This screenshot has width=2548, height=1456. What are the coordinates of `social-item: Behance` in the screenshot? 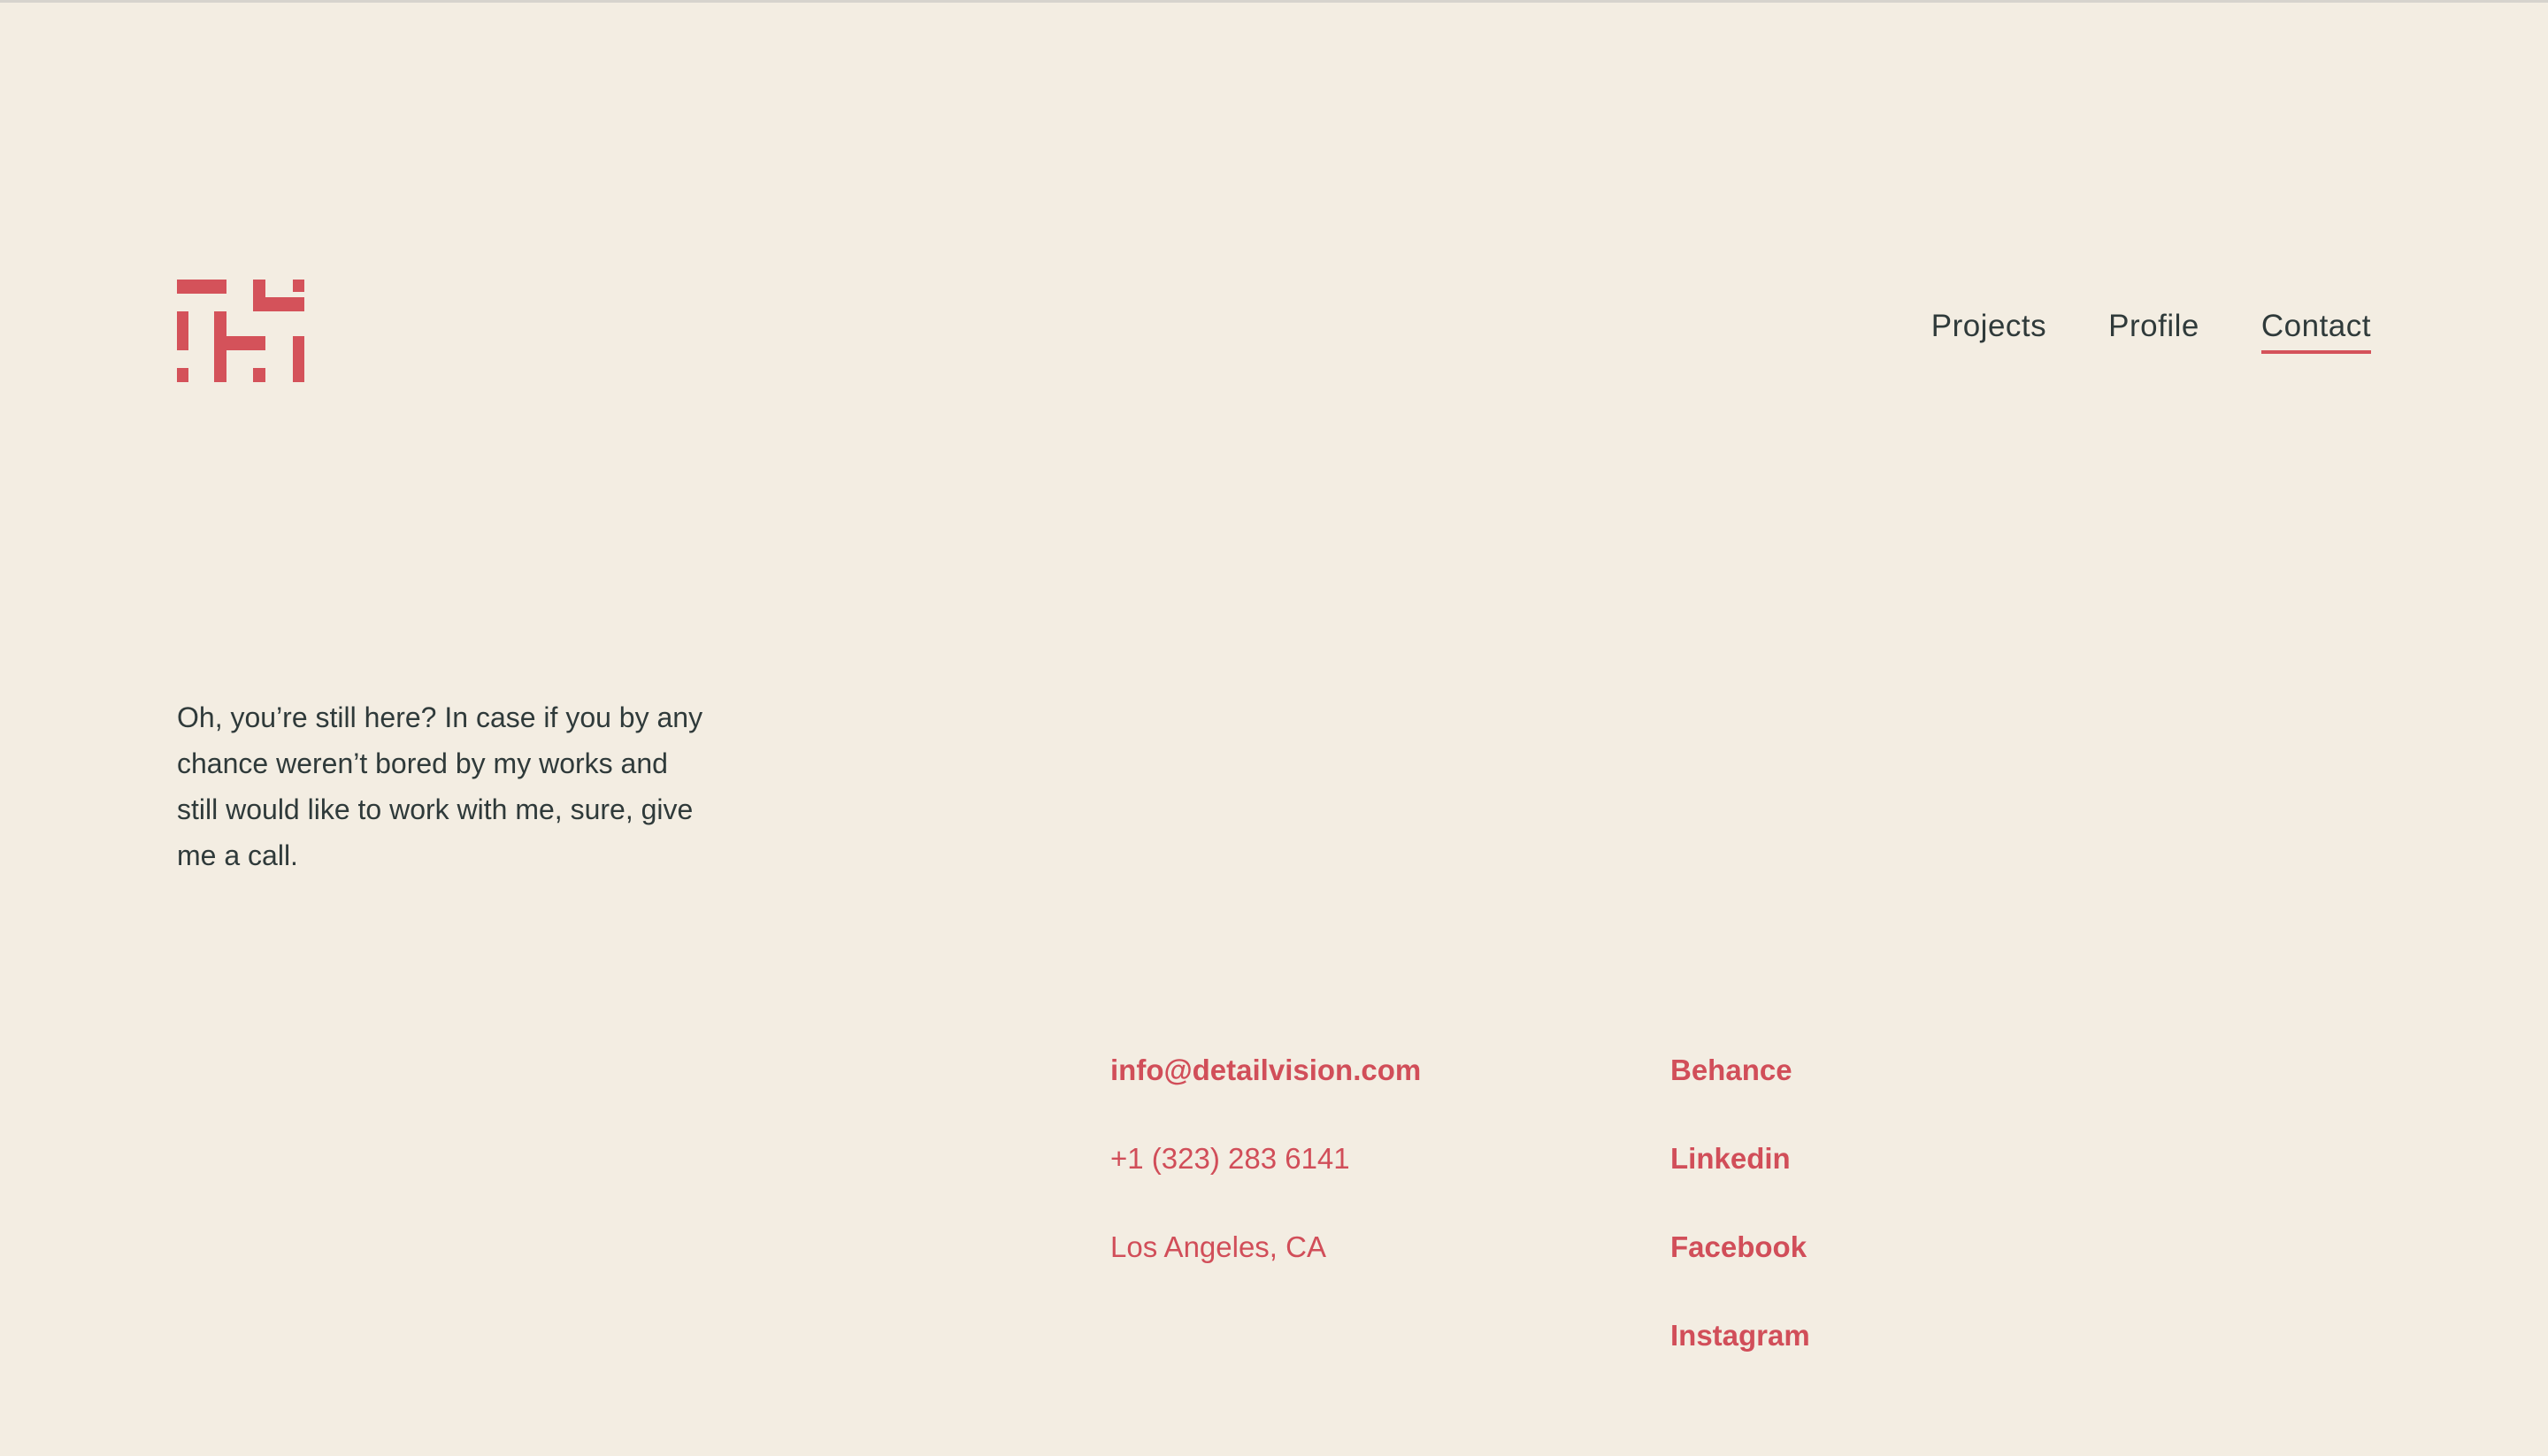 It's located at (1740, 1095).